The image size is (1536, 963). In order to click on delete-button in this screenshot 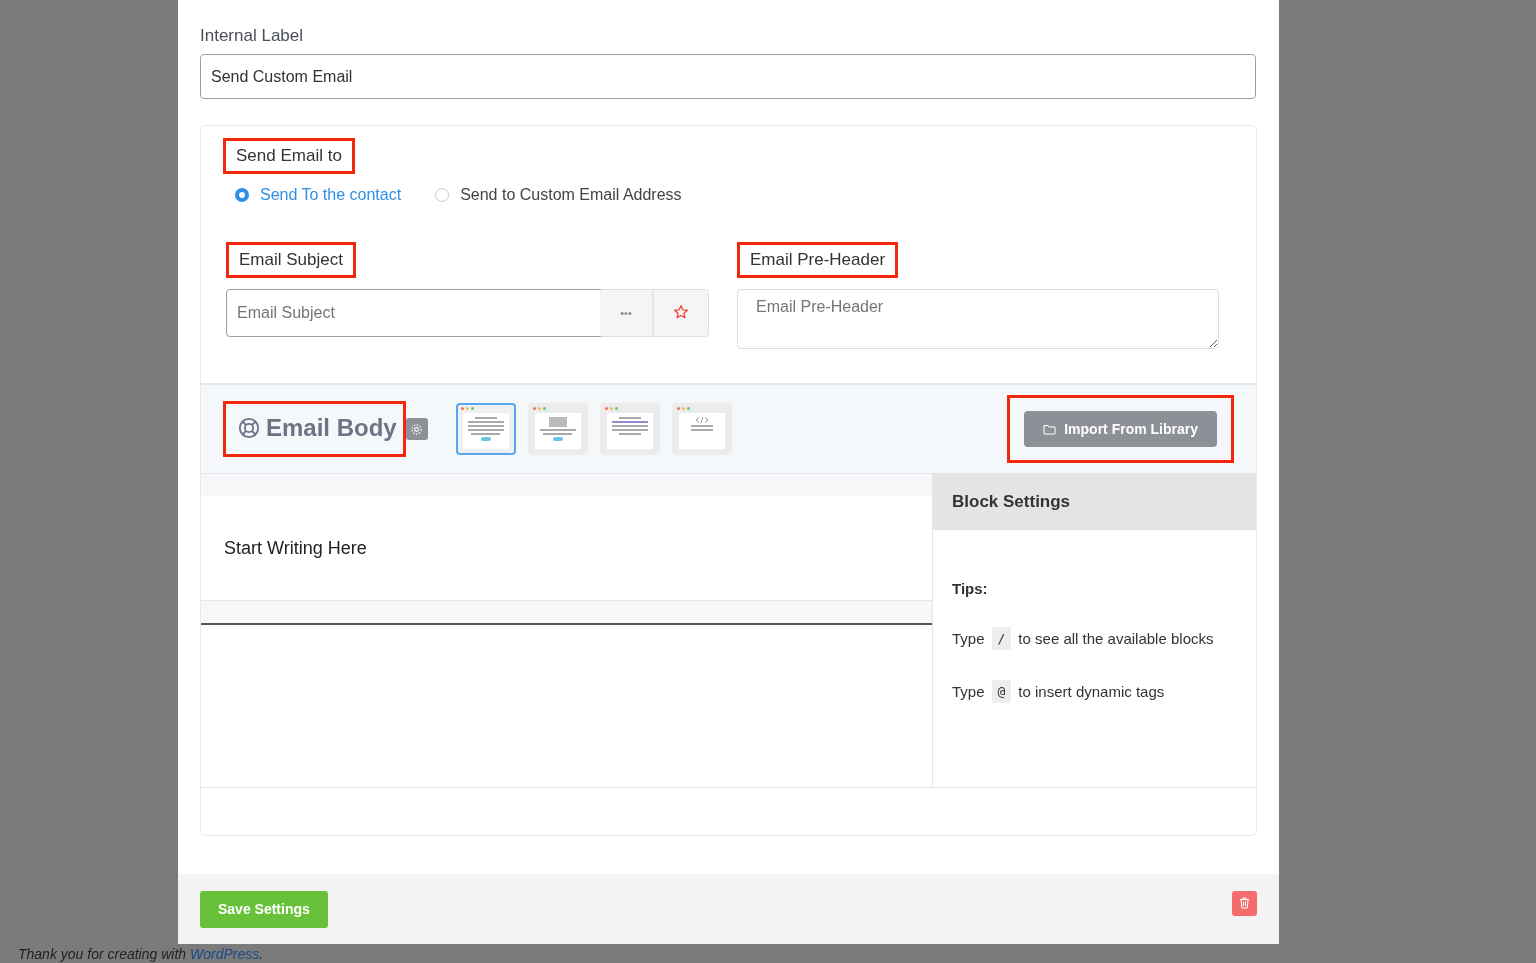, I will do `click(1244, 903)`.